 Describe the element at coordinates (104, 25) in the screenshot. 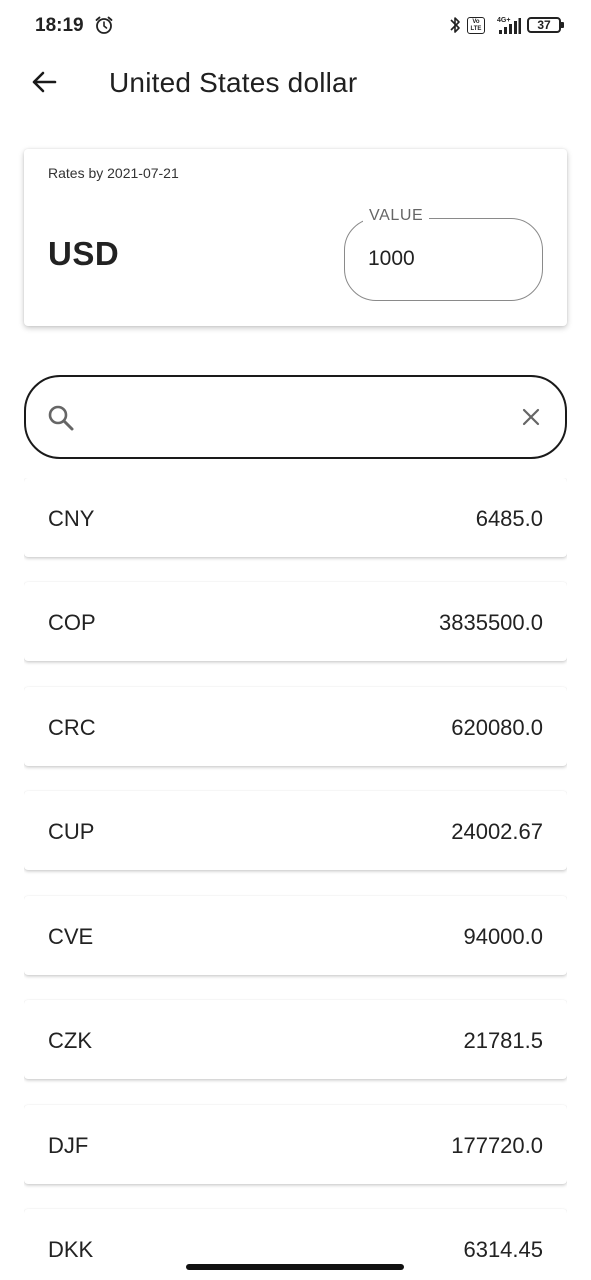

I see `alarm-icon` at that location.